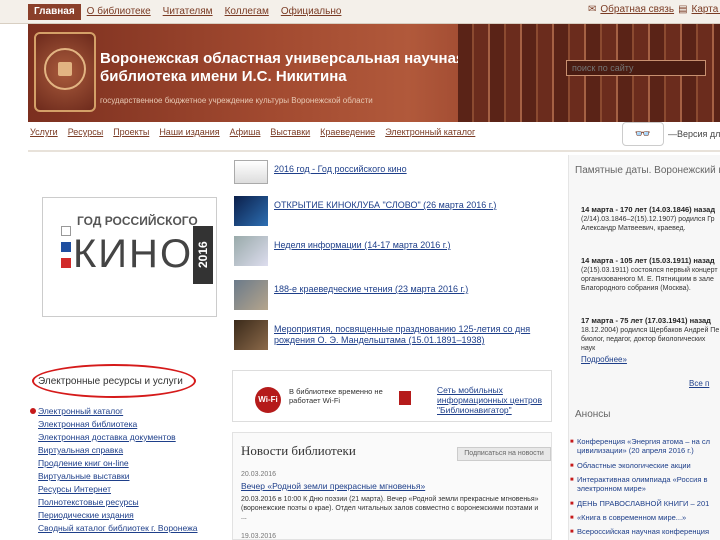 The height and width of the screenshot is (540, 720). I want to click on date-entry-title: 14 марта - 170 лет (14.03.1846) назад, so click(648, 209).